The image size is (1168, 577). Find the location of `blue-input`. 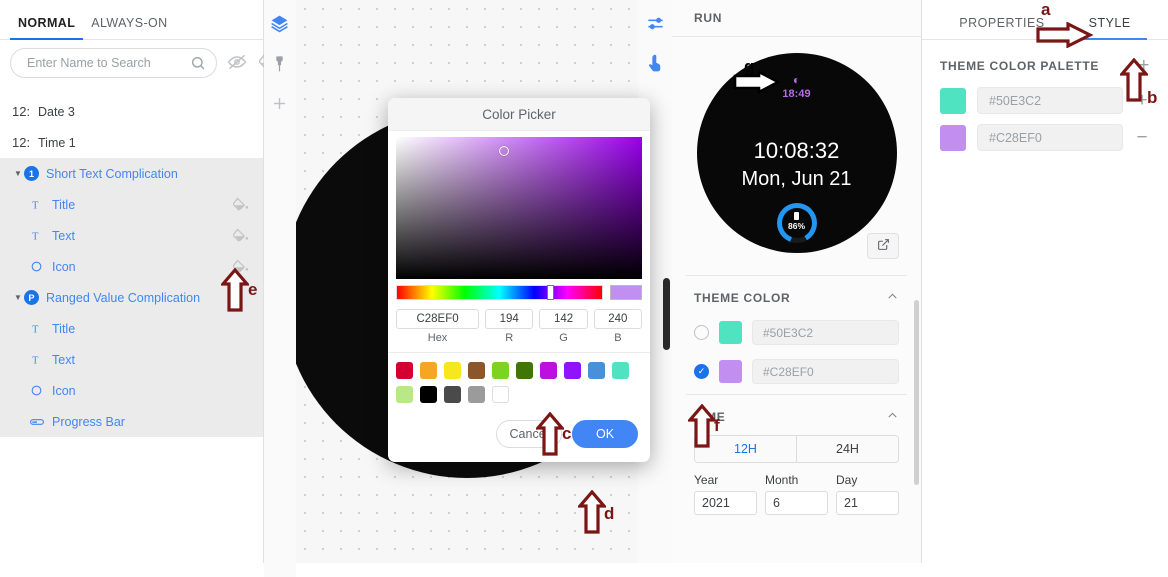

blue-input is located at coordinates (618, 319).